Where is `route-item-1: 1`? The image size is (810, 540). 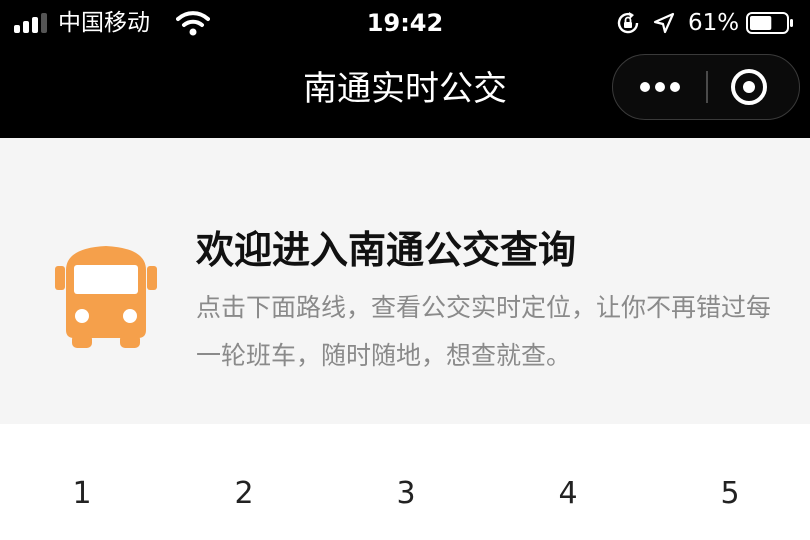 route-item-1: 1 is located at coordinates (82, 494).